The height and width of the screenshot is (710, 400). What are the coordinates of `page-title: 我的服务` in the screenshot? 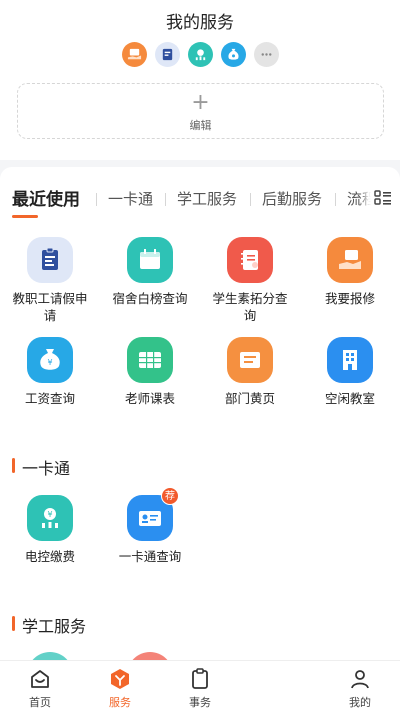 It's located at (200, 23).